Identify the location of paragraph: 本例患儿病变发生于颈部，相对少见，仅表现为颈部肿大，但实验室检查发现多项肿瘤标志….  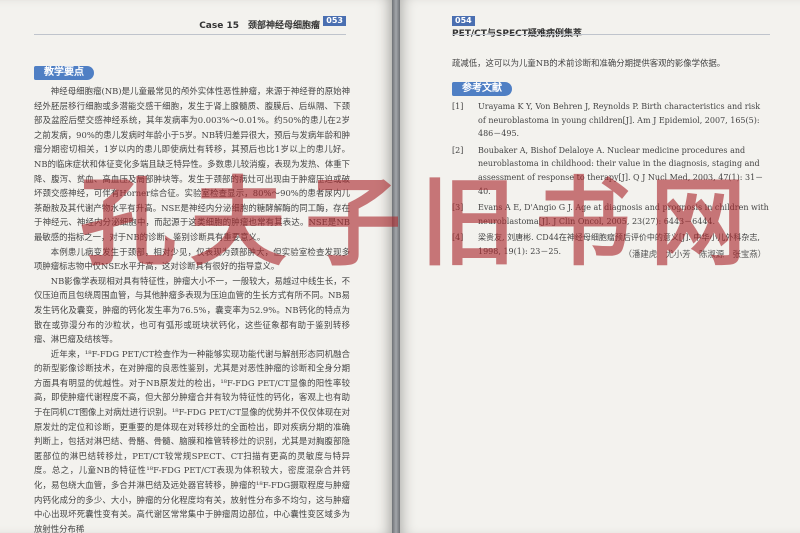
(192, 259).